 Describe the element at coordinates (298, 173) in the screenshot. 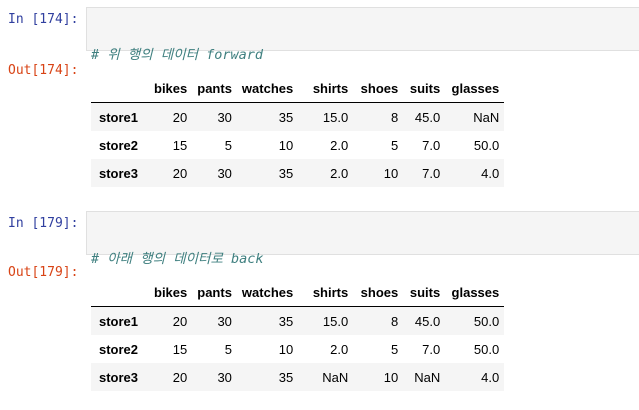

I see `table-row: store3 20 30 35 2.0 10 7.0 4.0` at that location.